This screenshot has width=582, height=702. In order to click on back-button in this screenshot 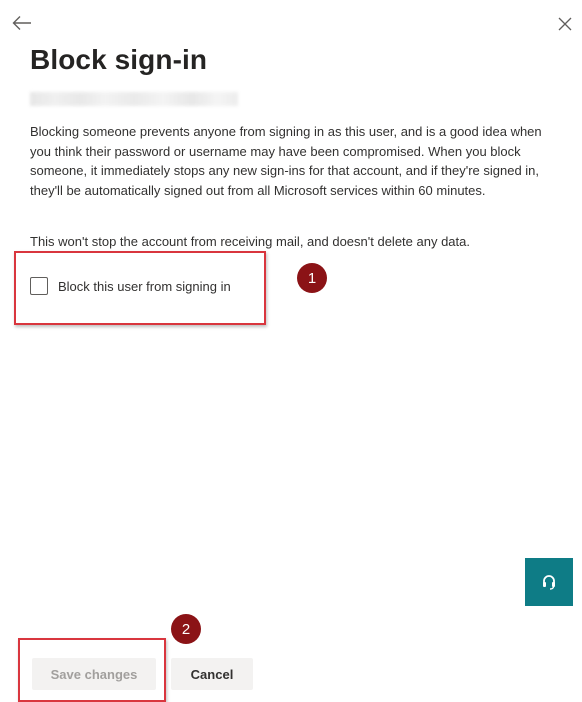, I will do `click(22, 23)`.